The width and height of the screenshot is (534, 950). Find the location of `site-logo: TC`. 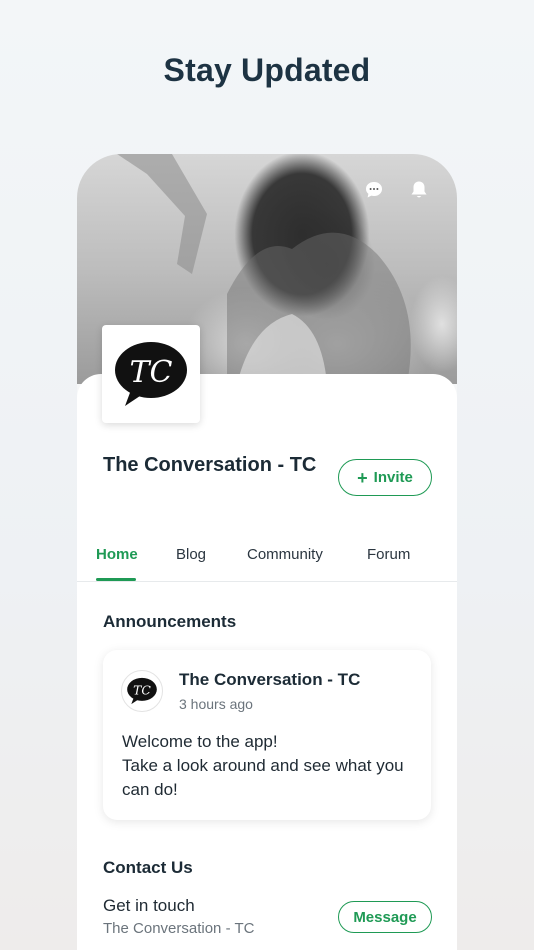

site-logo: TC is located at coordinates (151, 374).